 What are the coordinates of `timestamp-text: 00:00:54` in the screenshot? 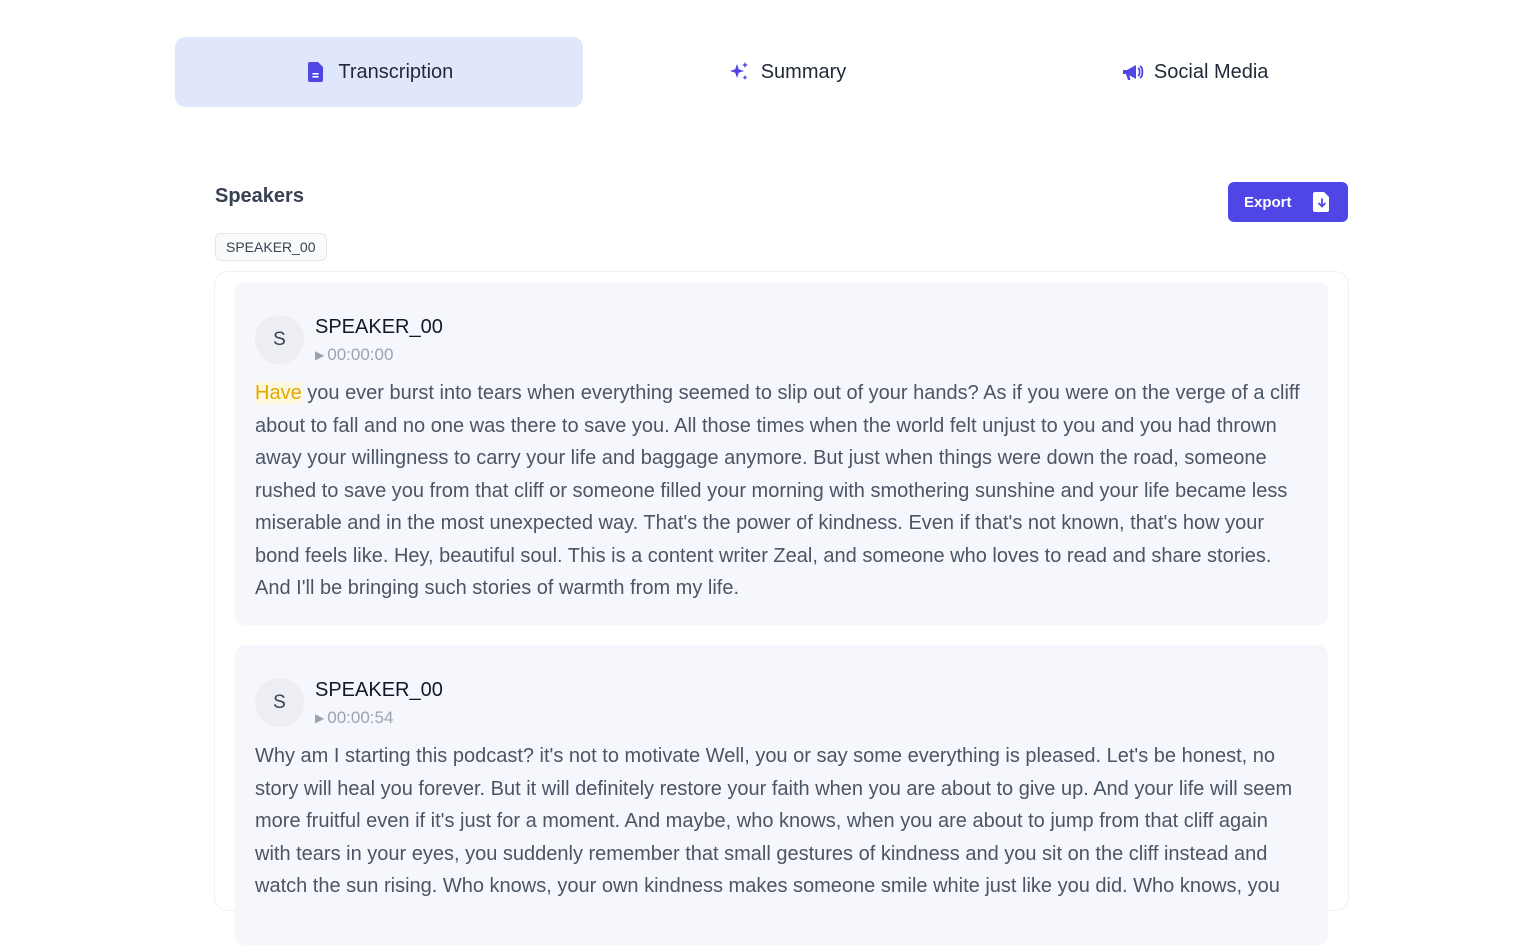 It's located at (360, 717).